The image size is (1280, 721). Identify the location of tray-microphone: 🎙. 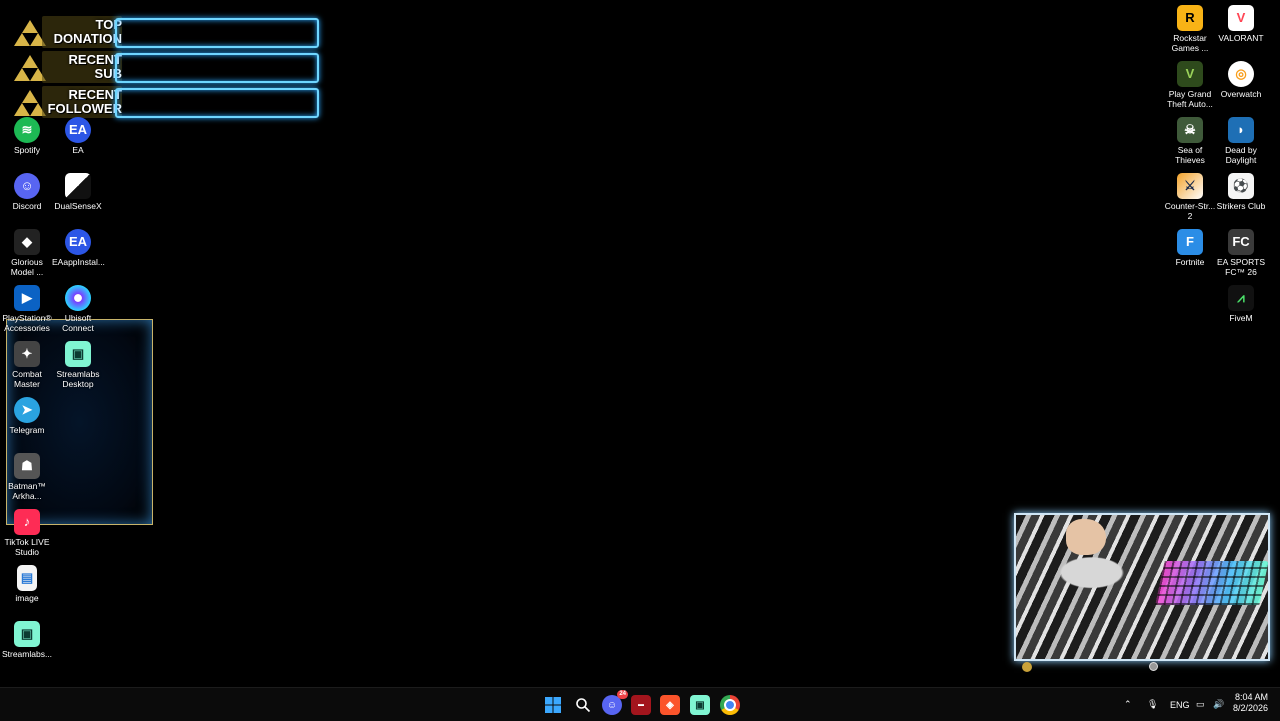
(1152, 704).